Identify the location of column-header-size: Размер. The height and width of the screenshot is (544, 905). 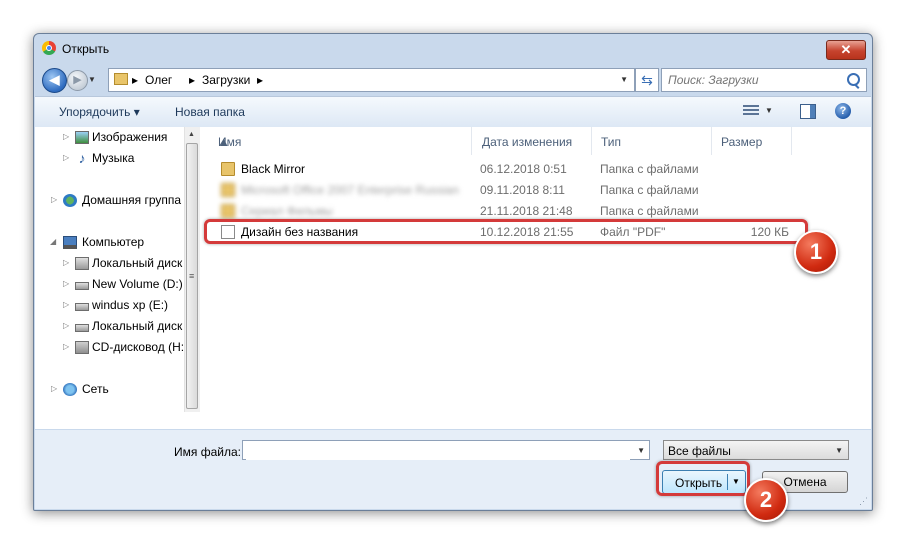
(752, 141).